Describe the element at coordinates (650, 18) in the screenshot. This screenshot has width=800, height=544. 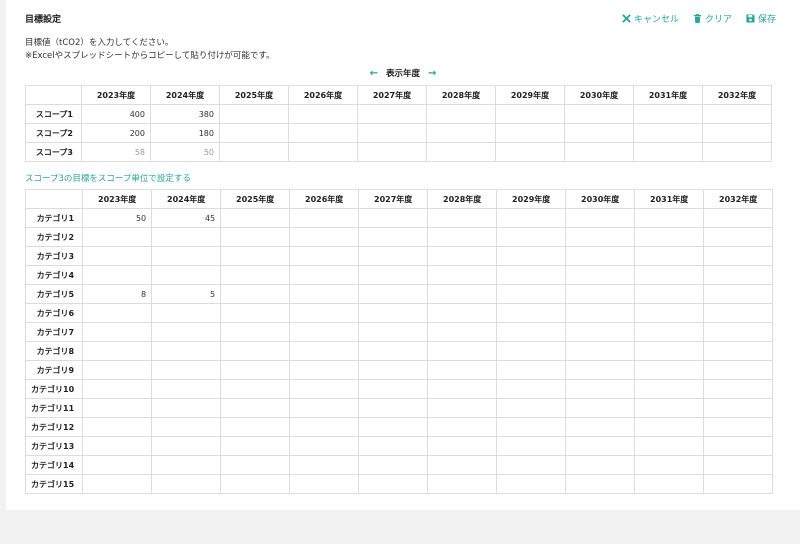
I see `cancel-button: キャンセル` at that location.